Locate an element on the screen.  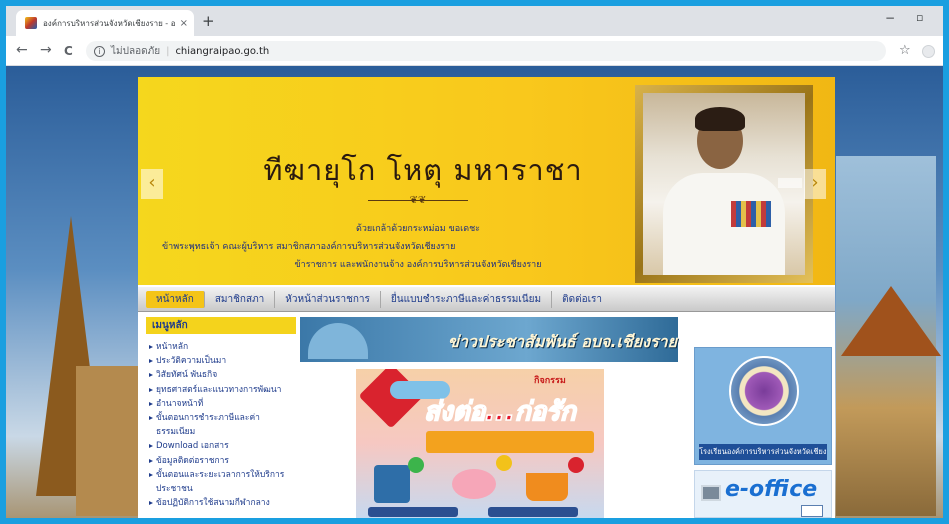
portrait-hair is located at coordinates (720, 119).